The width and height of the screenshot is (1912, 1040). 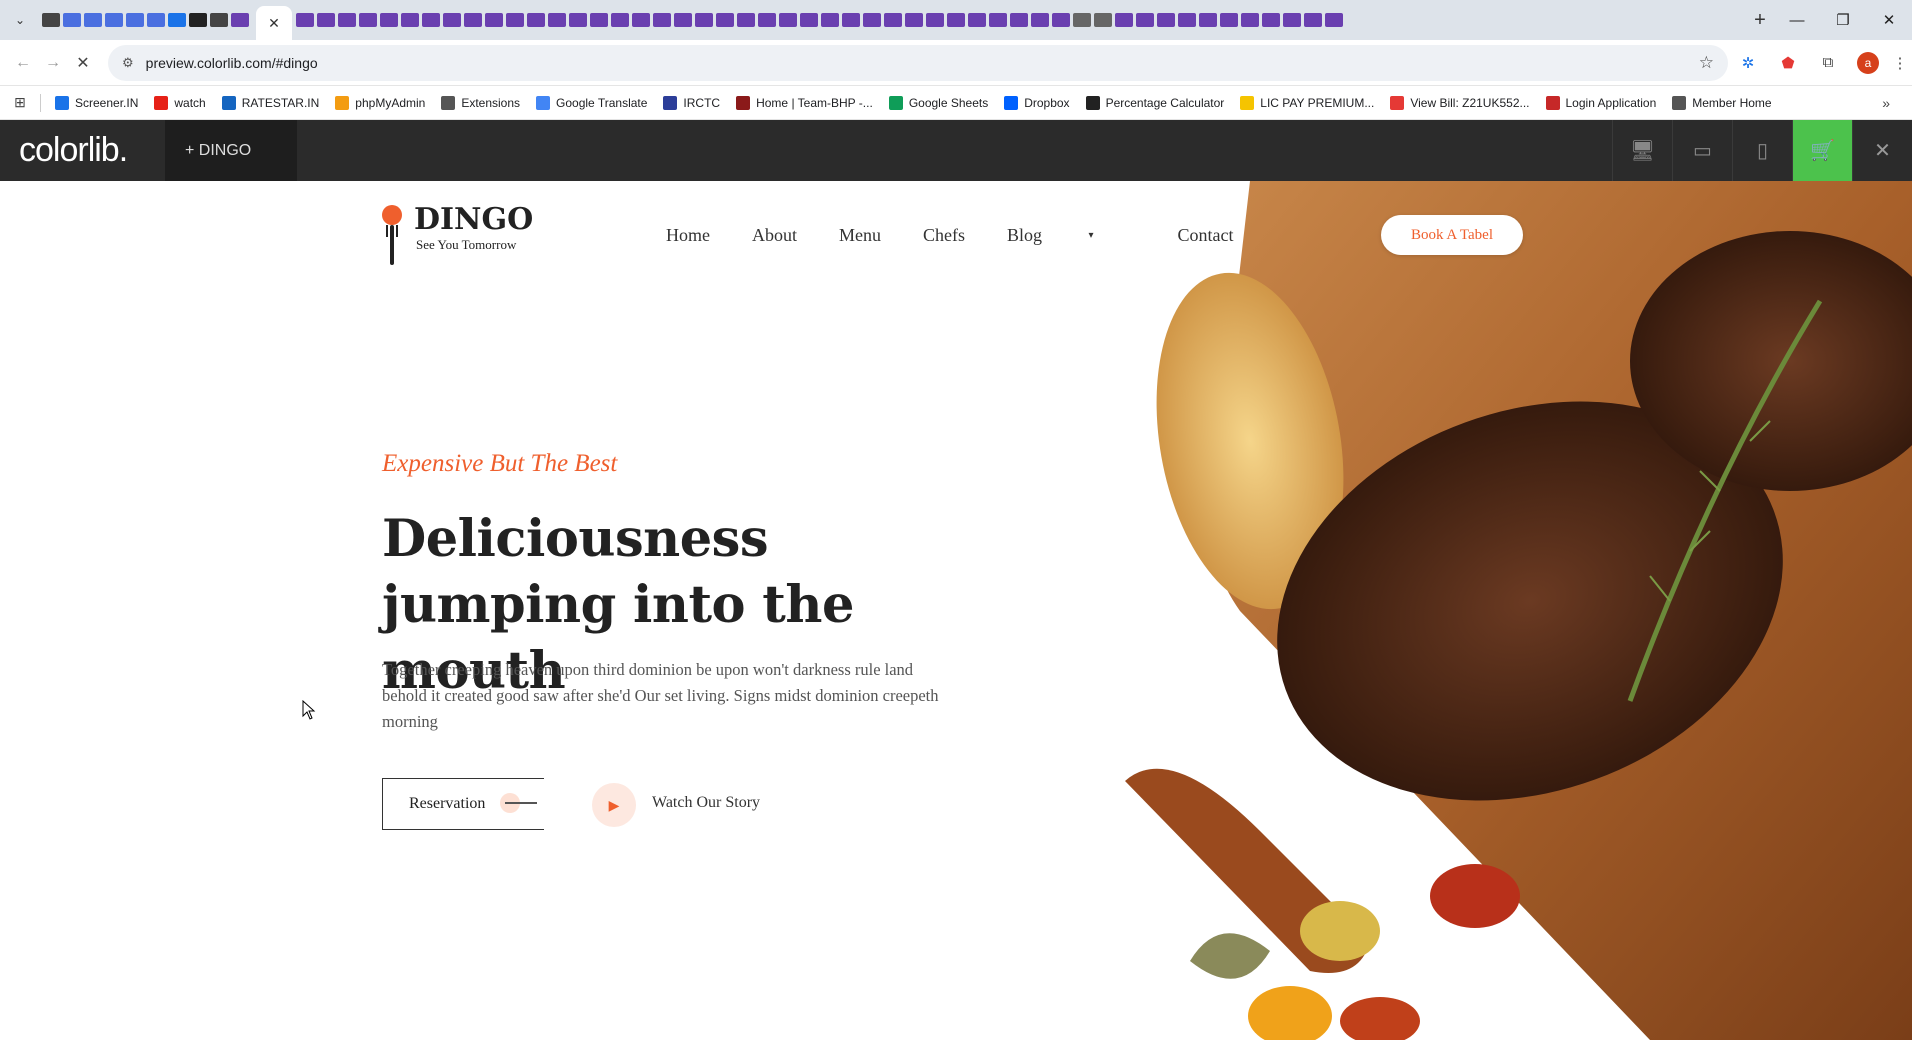 I want to click on nav-contact: Contact, so click(x=1206, y=235).